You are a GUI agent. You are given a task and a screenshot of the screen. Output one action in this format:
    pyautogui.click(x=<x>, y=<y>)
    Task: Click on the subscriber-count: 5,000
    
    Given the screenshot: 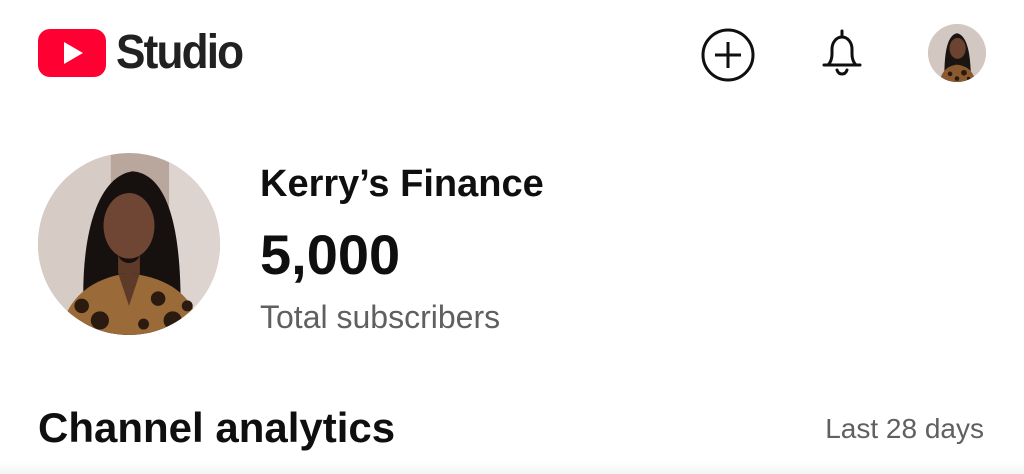 What is the action you would take?
    pyautogui.click(x=330, y=254)
    